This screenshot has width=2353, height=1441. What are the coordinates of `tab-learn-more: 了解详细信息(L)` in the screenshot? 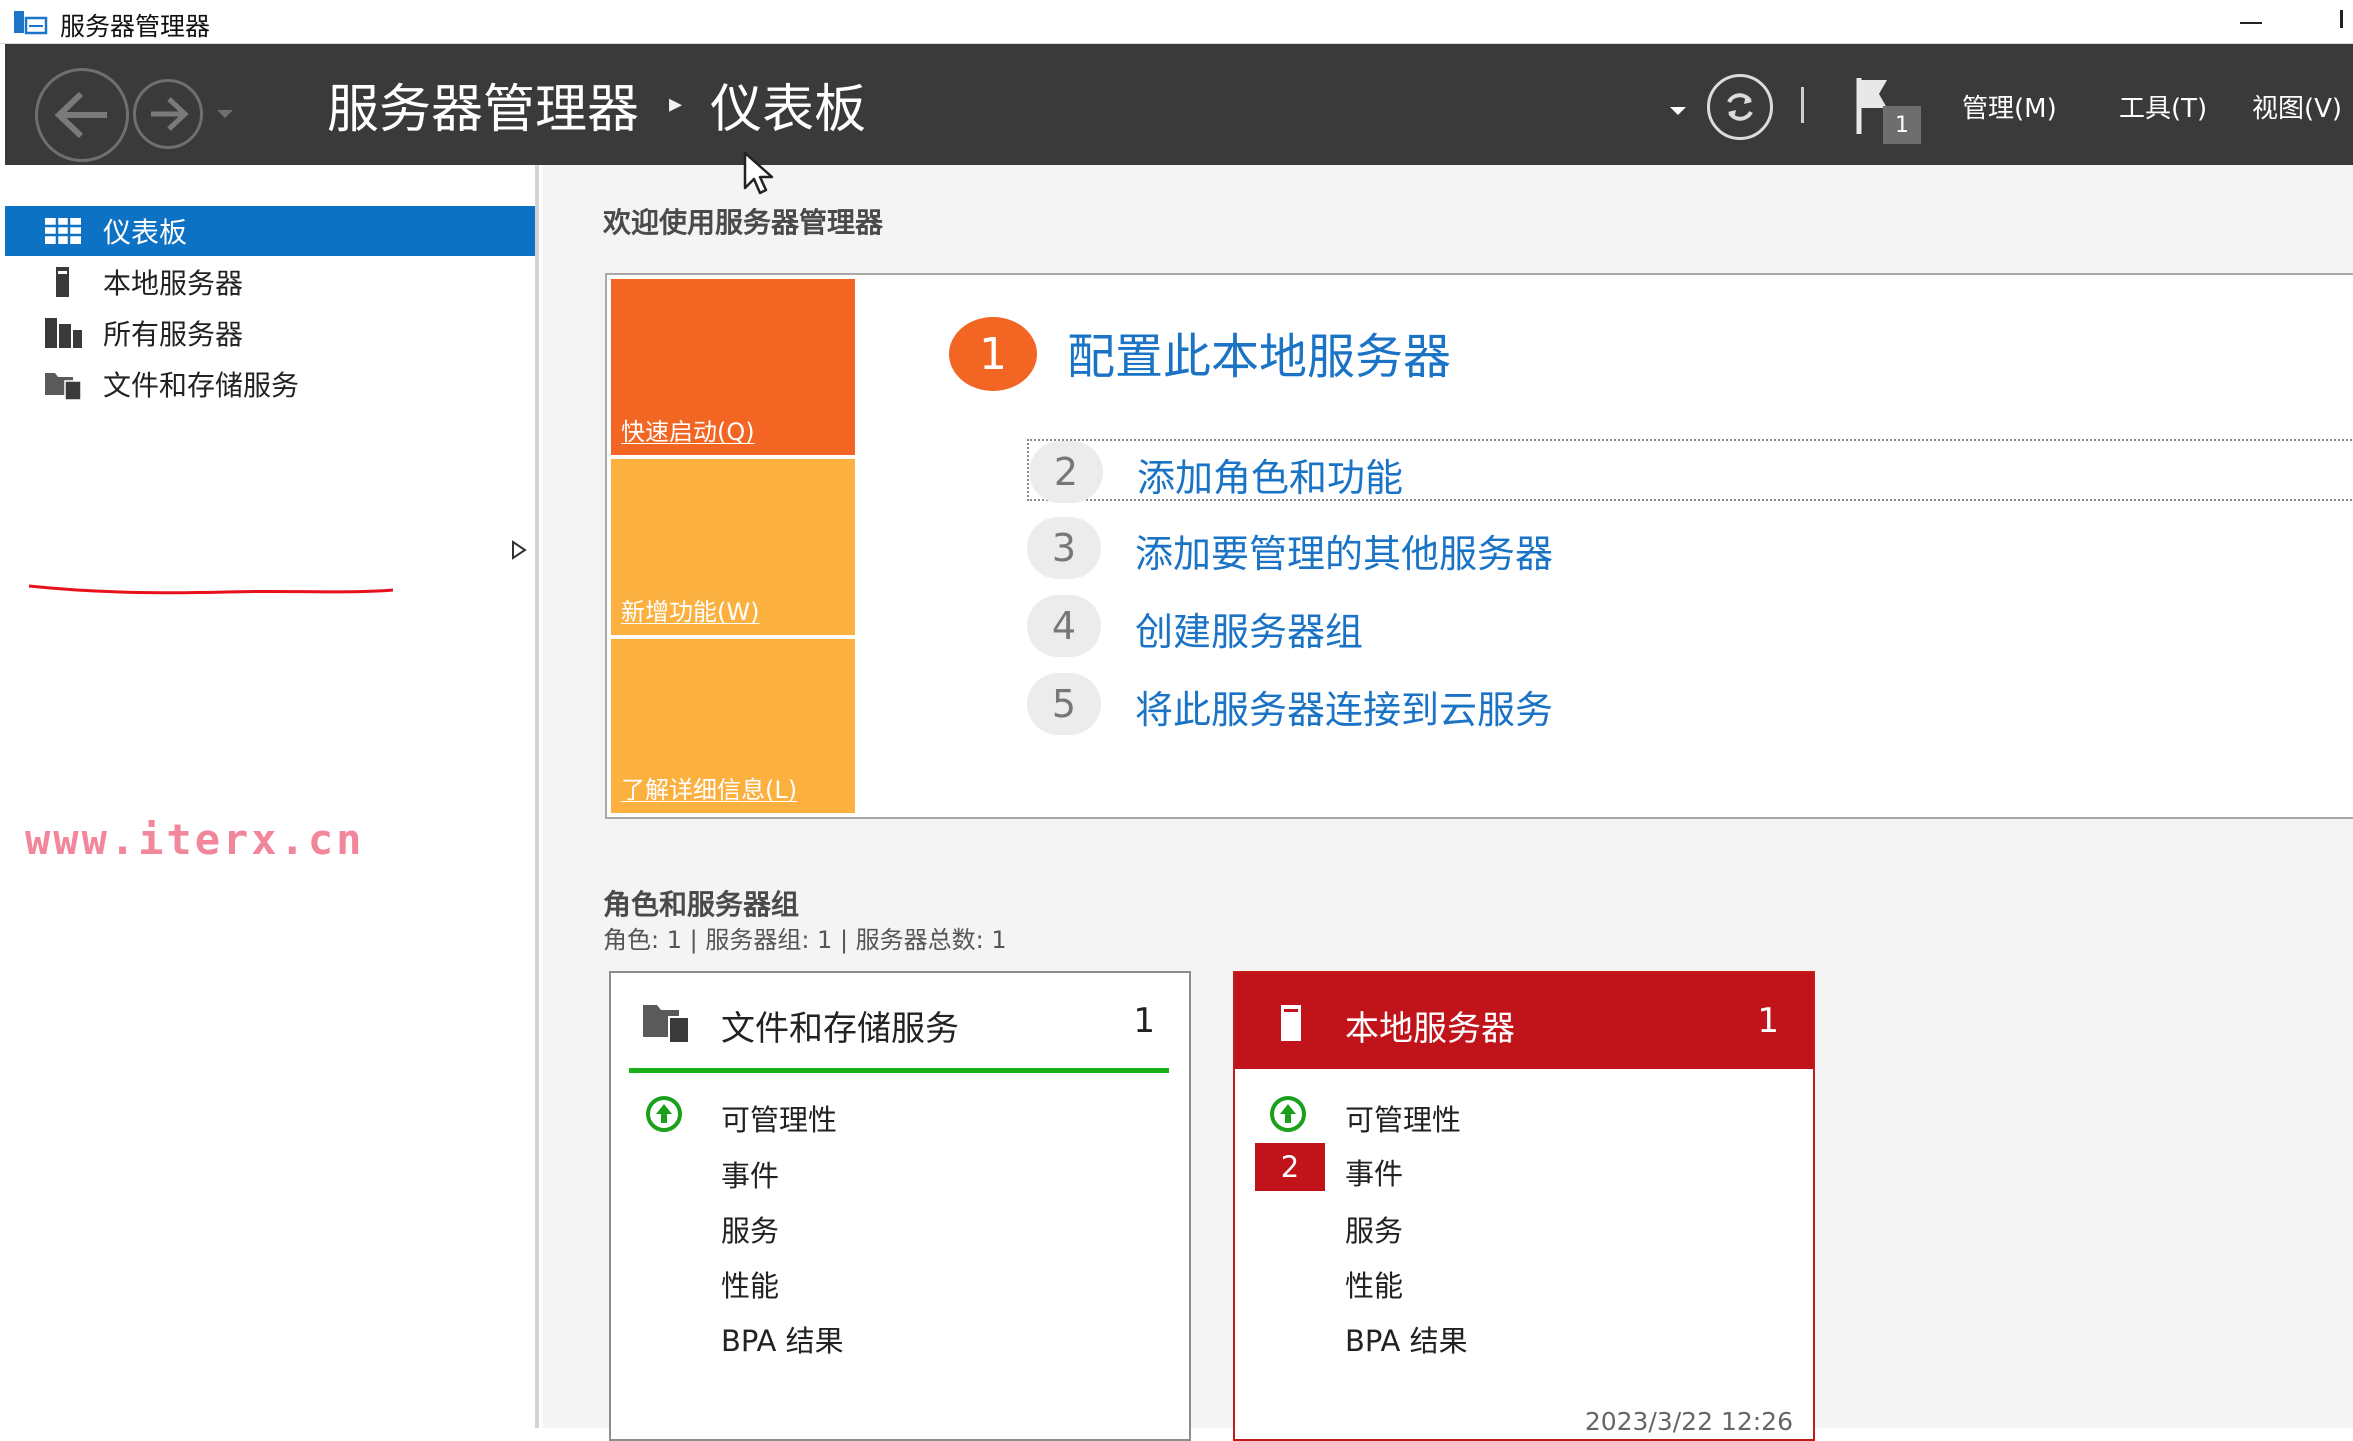 It's located at (733, 726).